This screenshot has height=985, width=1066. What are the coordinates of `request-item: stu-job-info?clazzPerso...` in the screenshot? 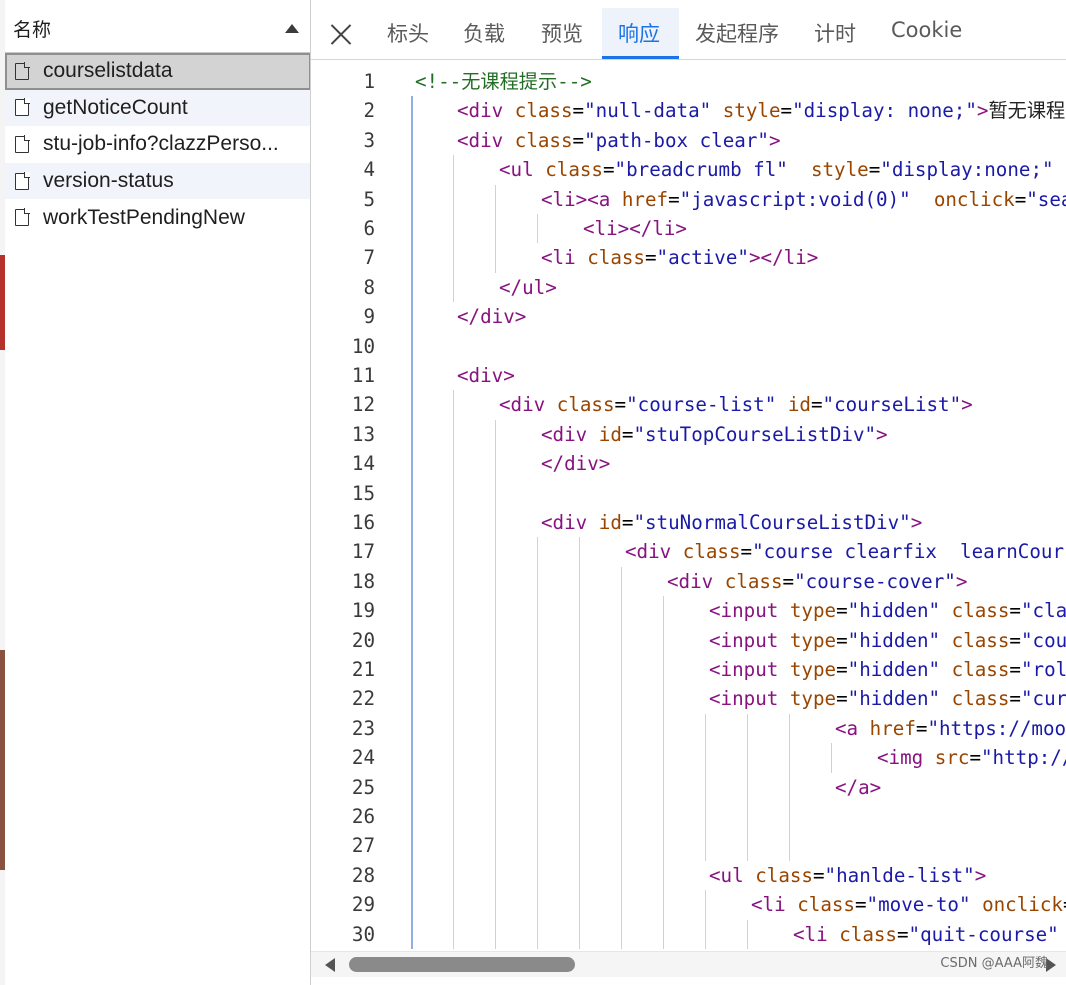 It's located at (158, 144).